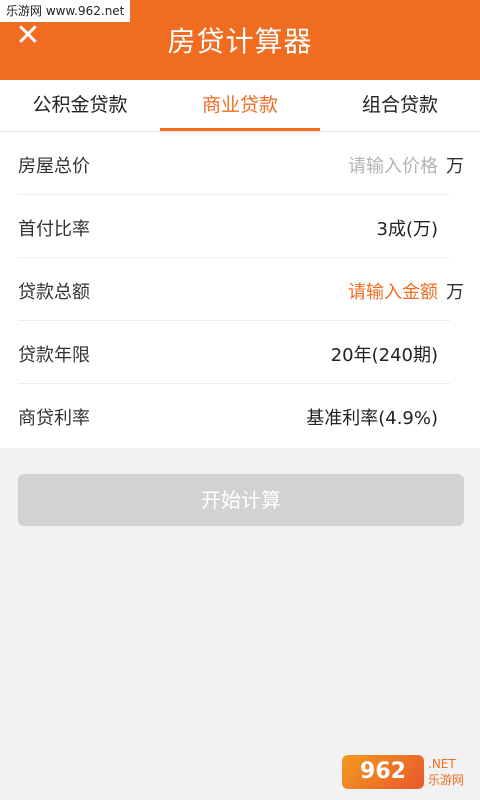 This screenshot has height=800, width=480. What do you see at coordinates (80, 105) in the screenshot?
I see `tab-provident-fund-loan: 公积金贷款` at bounding box center [80, 105].